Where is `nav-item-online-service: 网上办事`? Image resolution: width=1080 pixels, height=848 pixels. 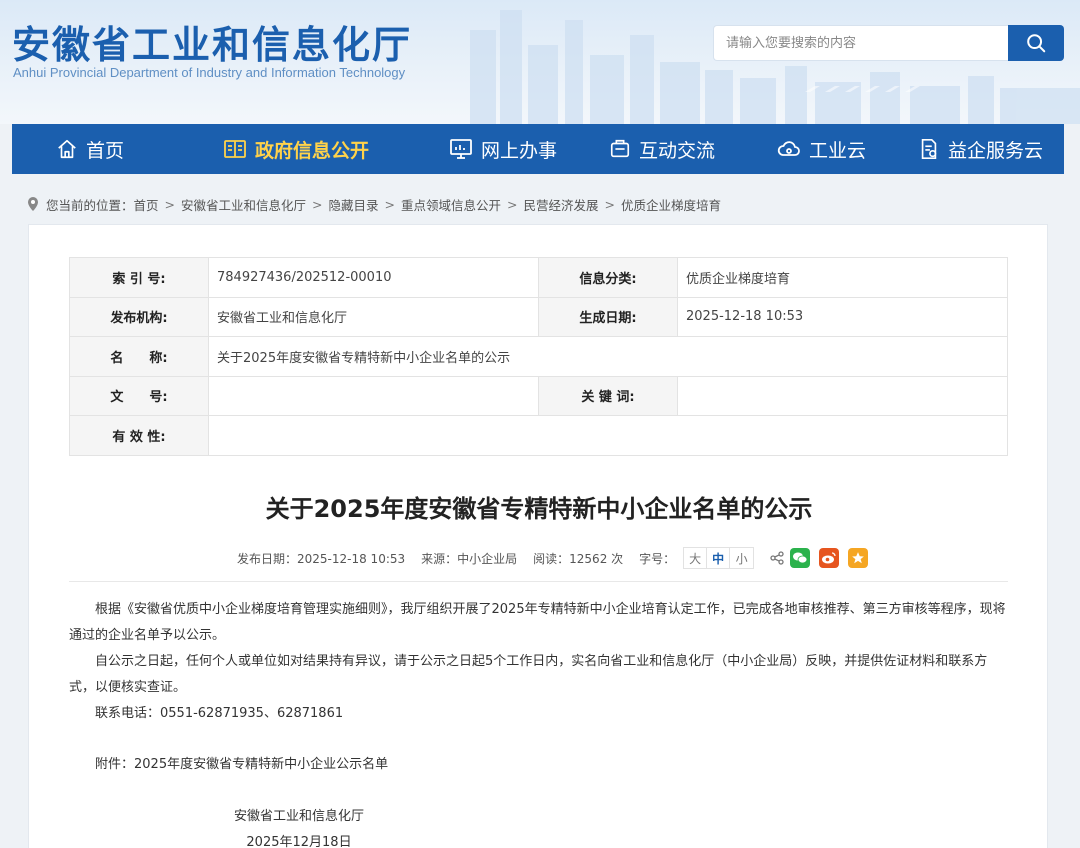
nav-item-online-service: 网上办事 is located at coordinates (503, 149).